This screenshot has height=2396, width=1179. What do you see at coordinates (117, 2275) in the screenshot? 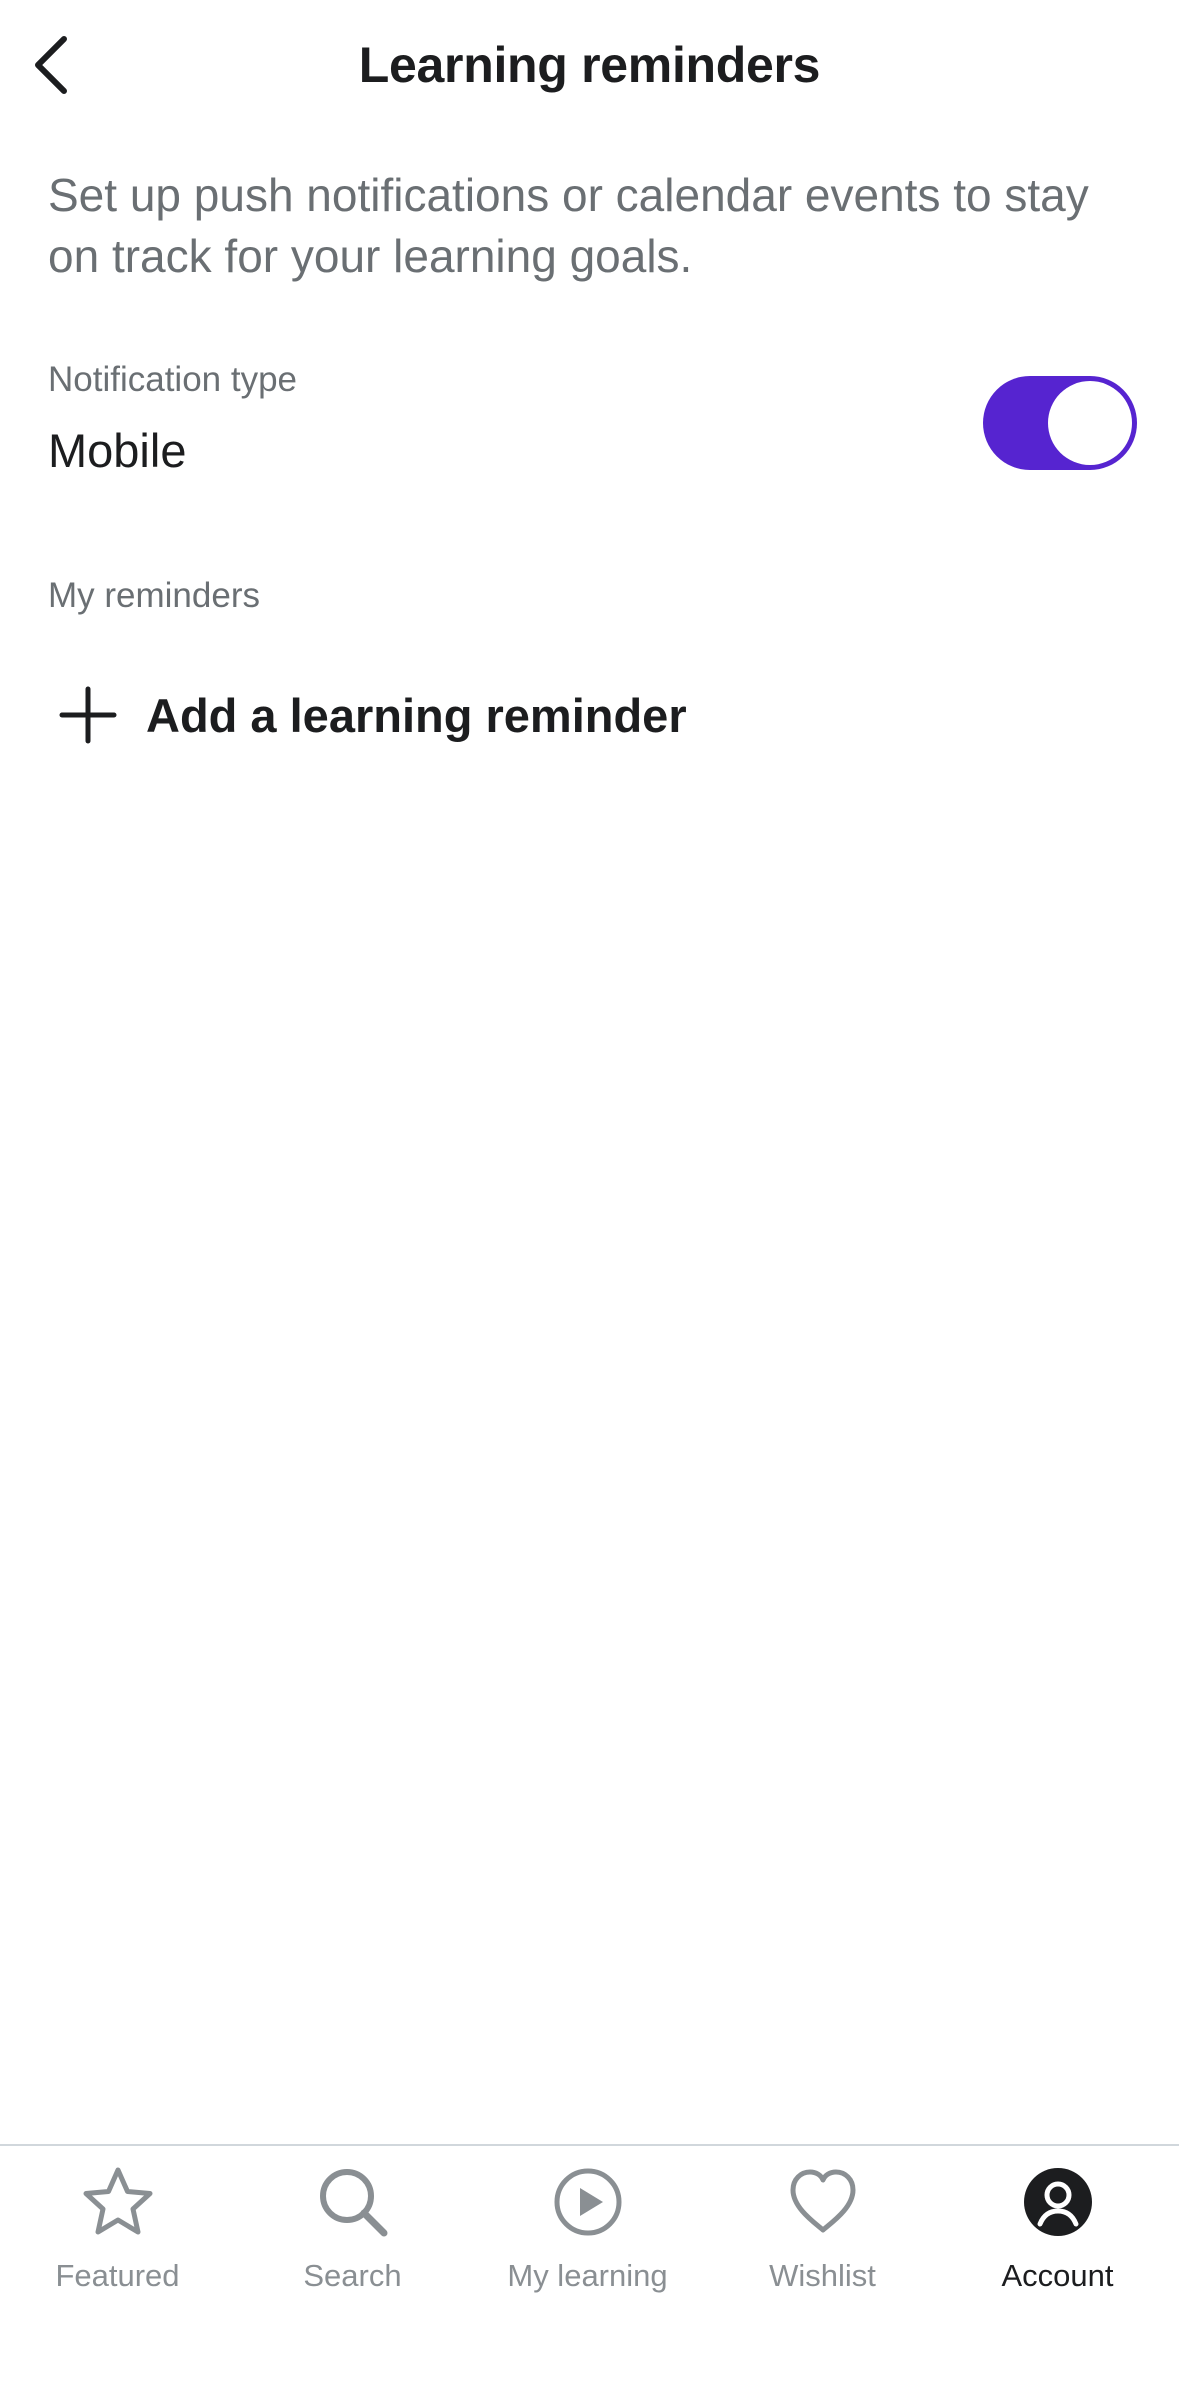
I see `nav-label-featured: Featured` at bounding box center [117, 2275].